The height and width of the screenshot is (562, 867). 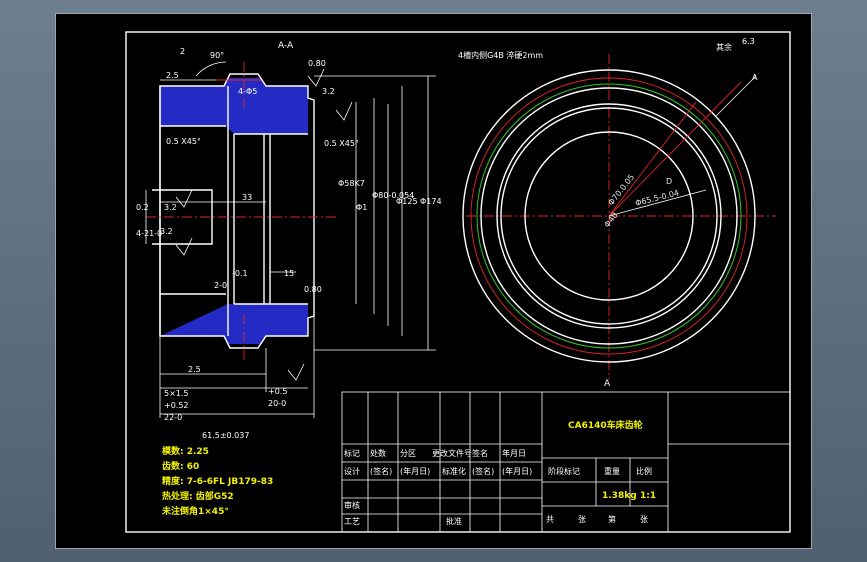 I want to click on dim-phi125: Φ125, so click(x=407, y=201).